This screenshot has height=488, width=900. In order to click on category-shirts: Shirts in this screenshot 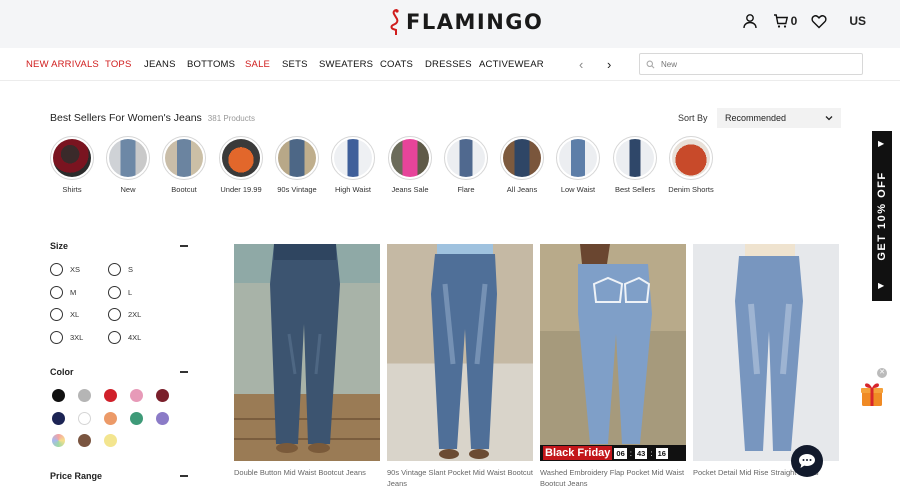, I will do `click(72, 165)`.